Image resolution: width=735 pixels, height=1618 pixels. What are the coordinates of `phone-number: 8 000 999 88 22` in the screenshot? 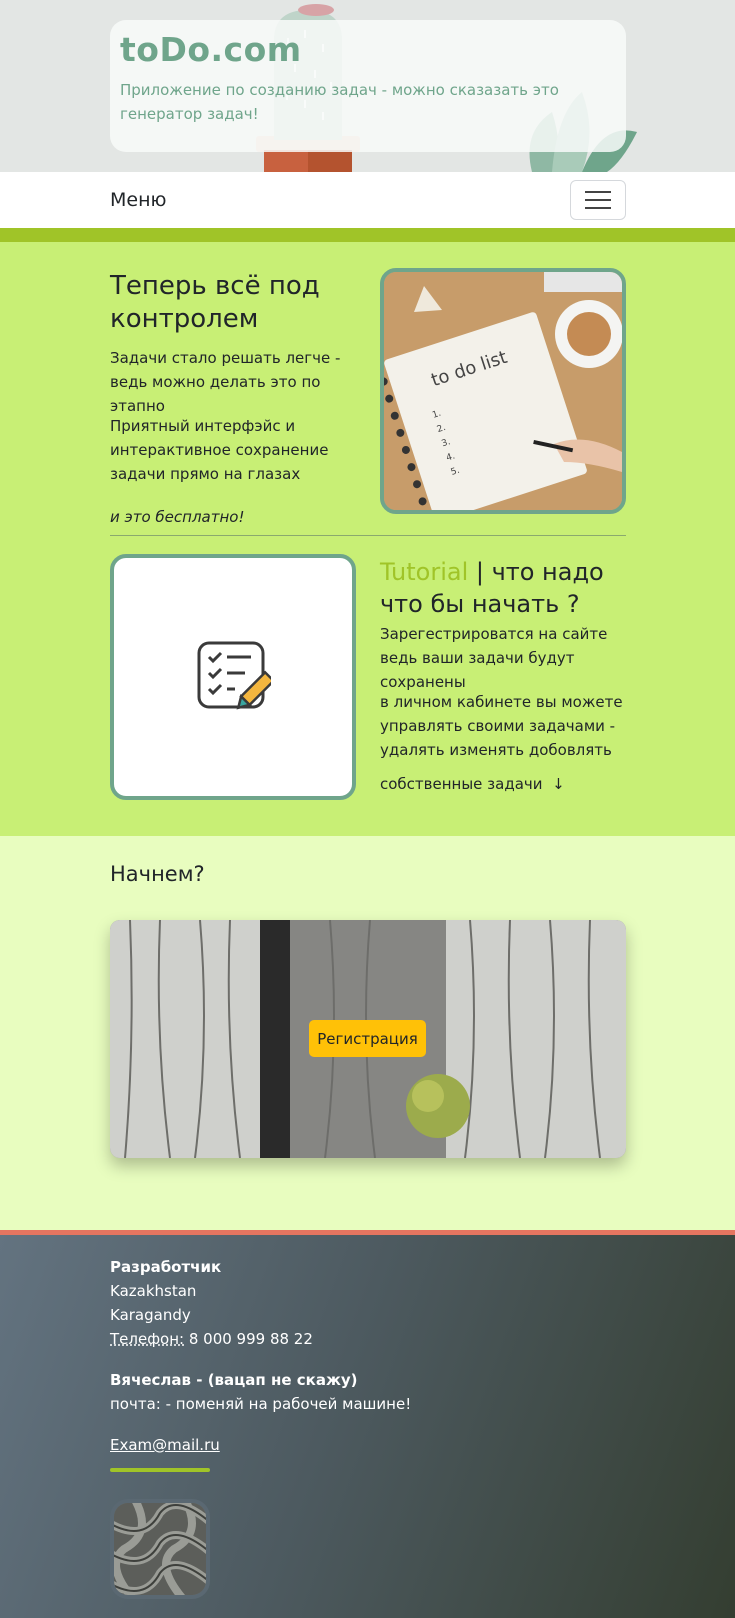 It's located at (248, 1339).